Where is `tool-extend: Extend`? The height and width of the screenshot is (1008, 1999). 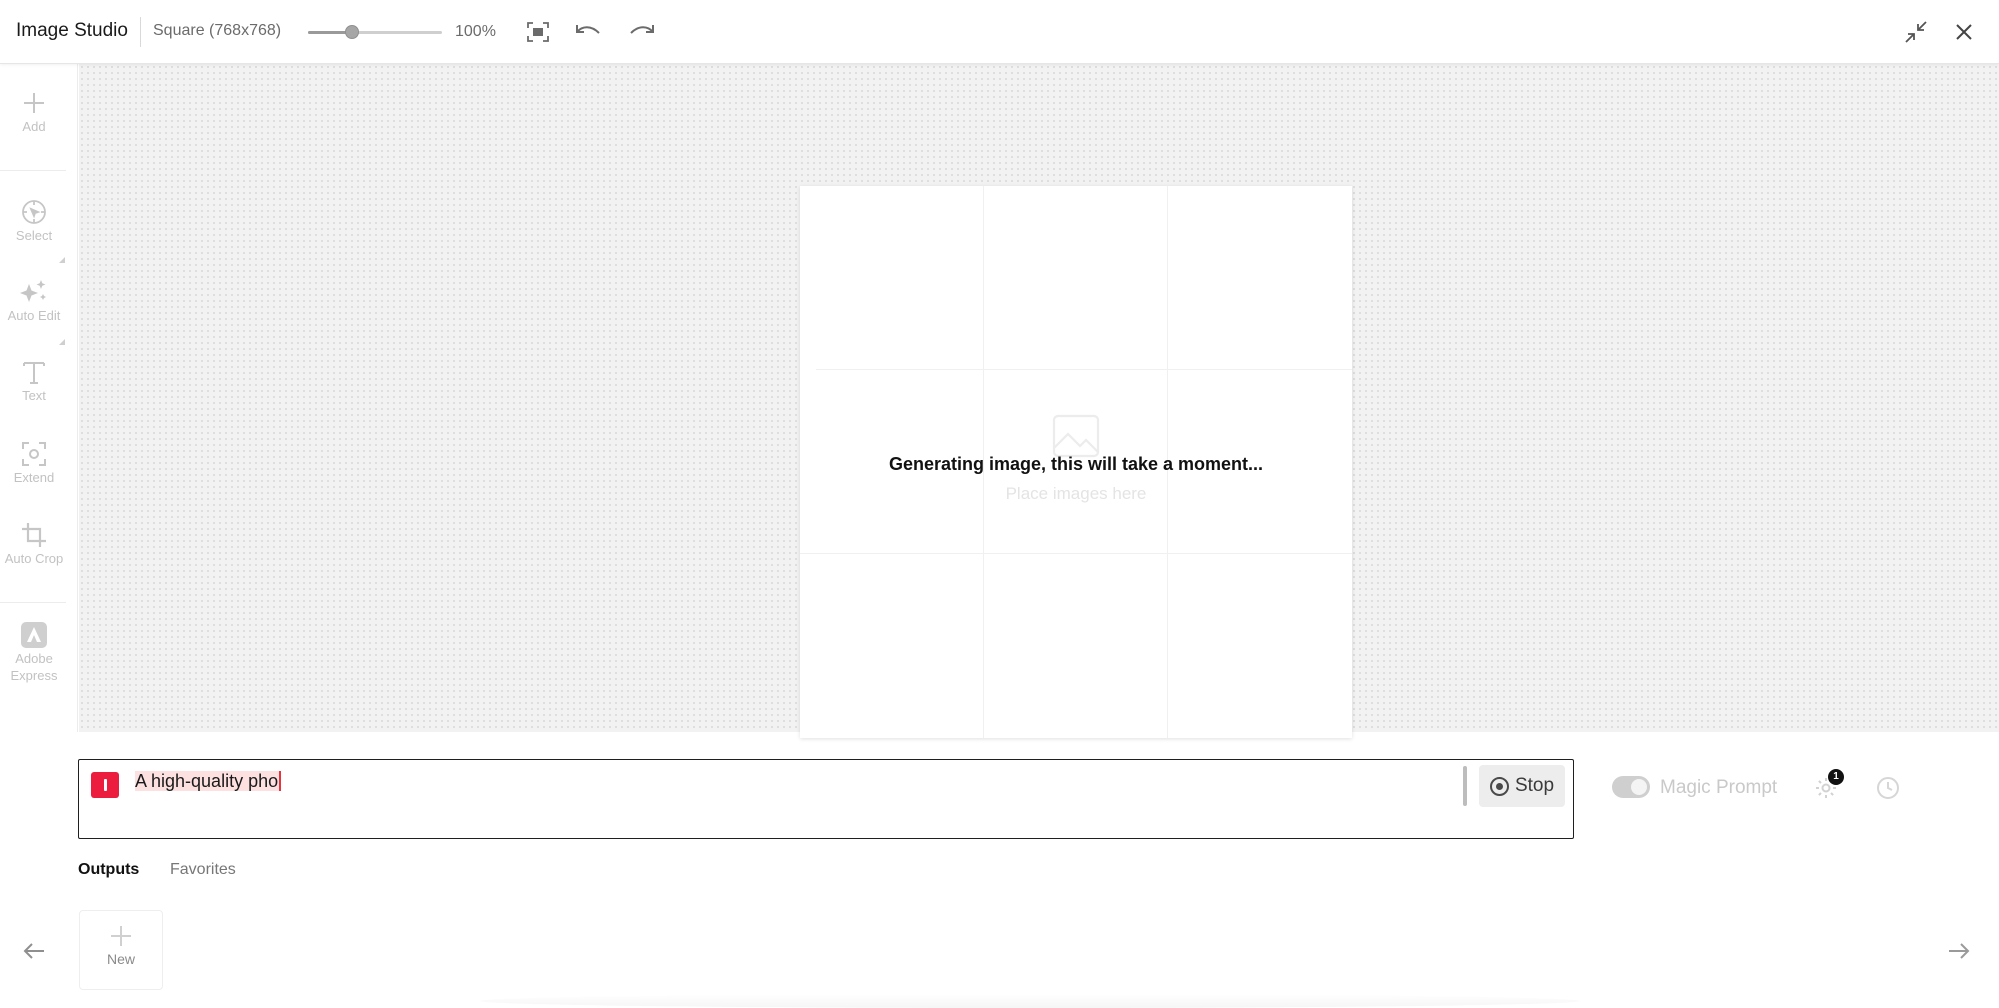
tool-extend: Extend is located at coordinates (34, 462).